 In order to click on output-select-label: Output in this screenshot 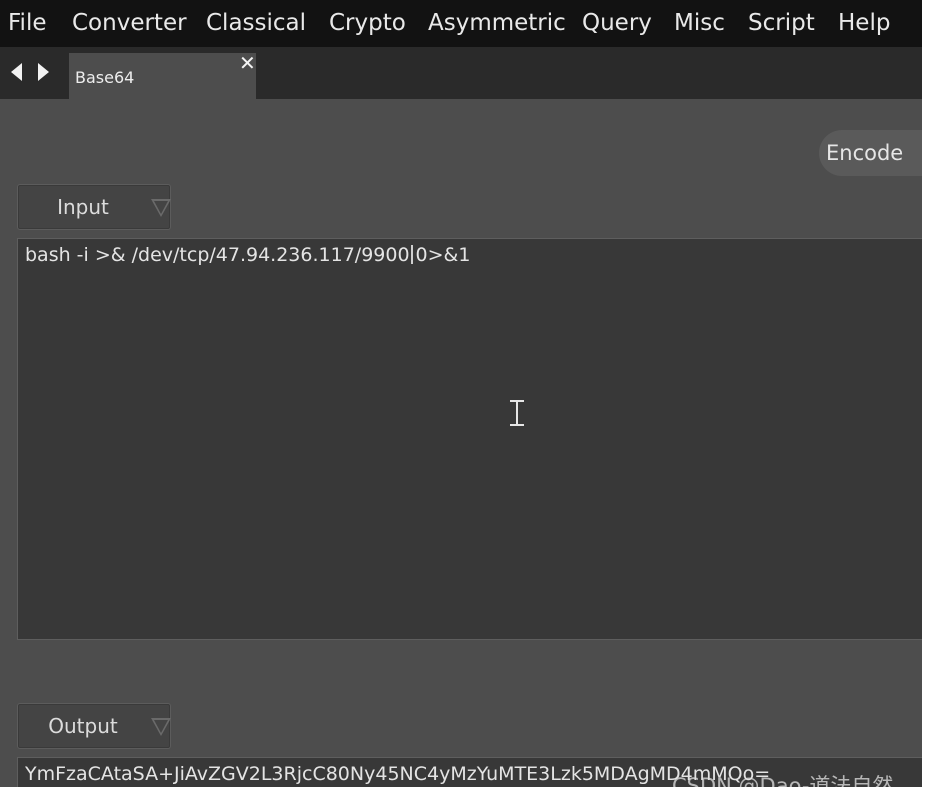, I will do `click(83, 726)`.